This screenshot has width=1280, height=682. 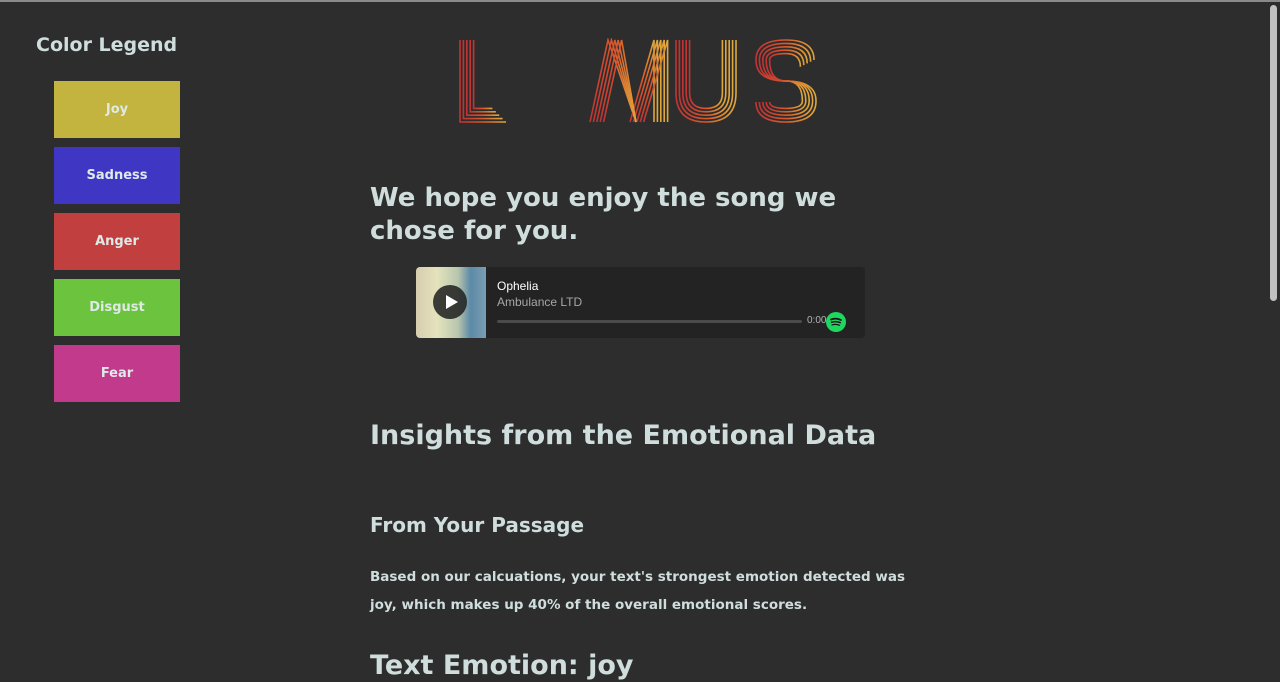 I want to click on litmus-logo, so click(x=638, y=80).